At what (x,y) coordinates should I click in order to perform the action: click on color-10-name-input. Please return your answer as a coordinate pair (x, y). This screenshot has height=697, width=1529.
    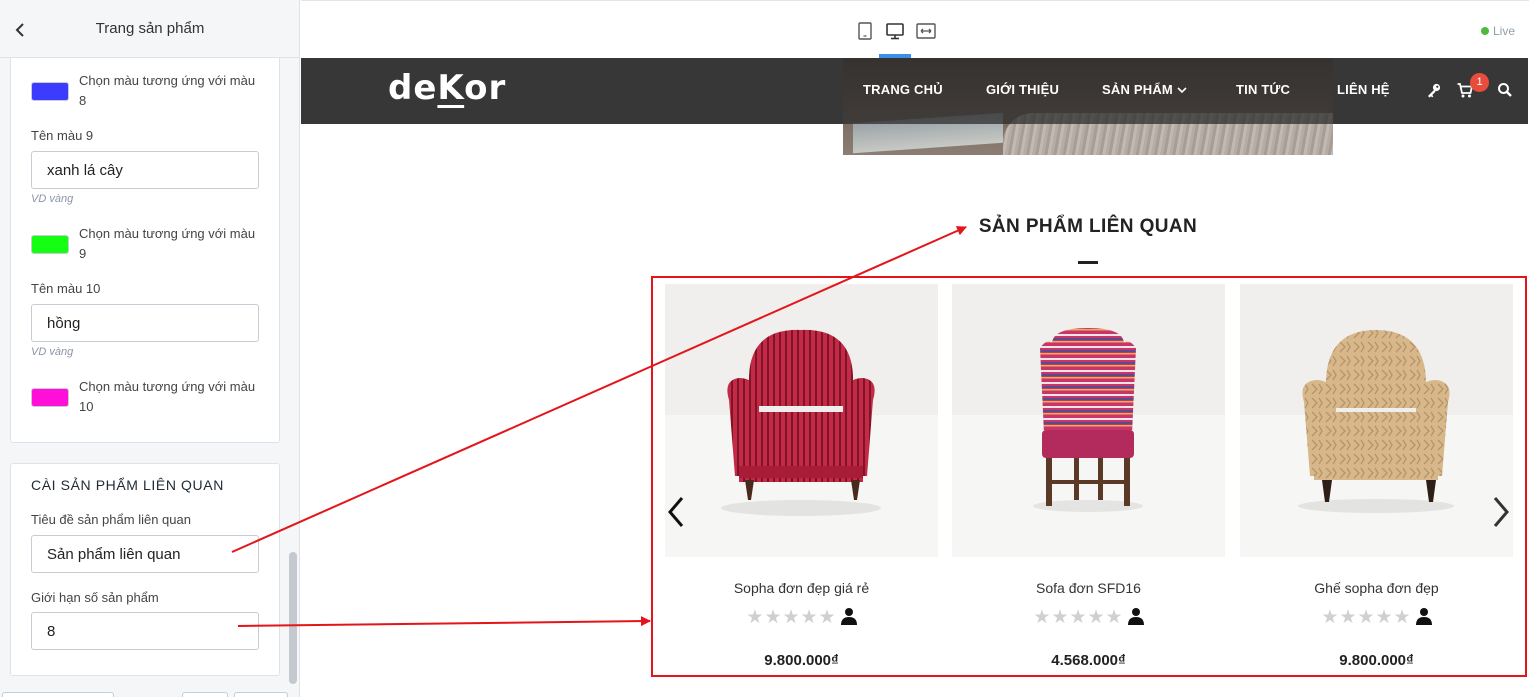
    Looking at the image, I should click on (145, 323).